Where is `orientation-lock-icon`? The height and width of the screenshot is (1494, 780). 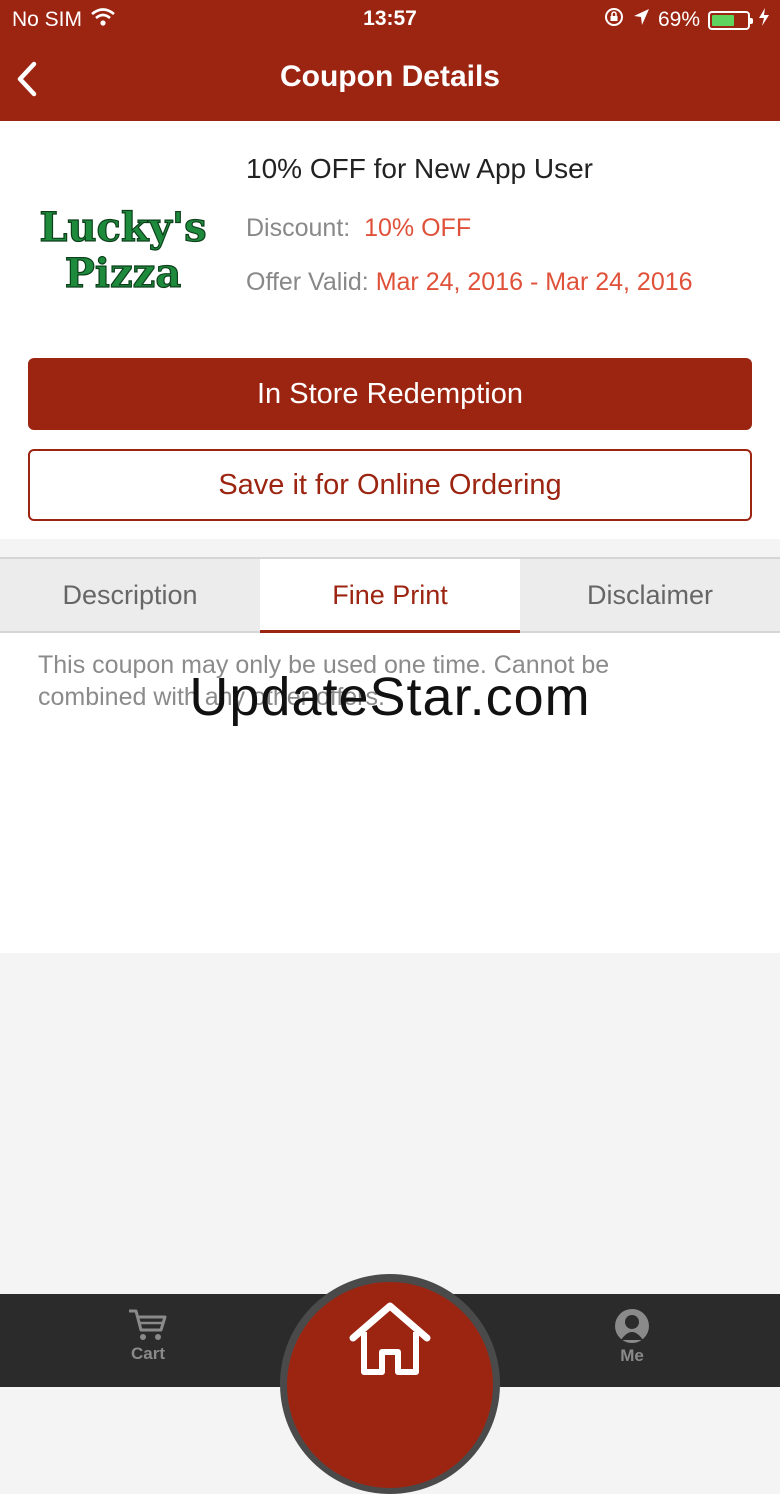
orientation-lock-icon is located at coordinates (614, 20).